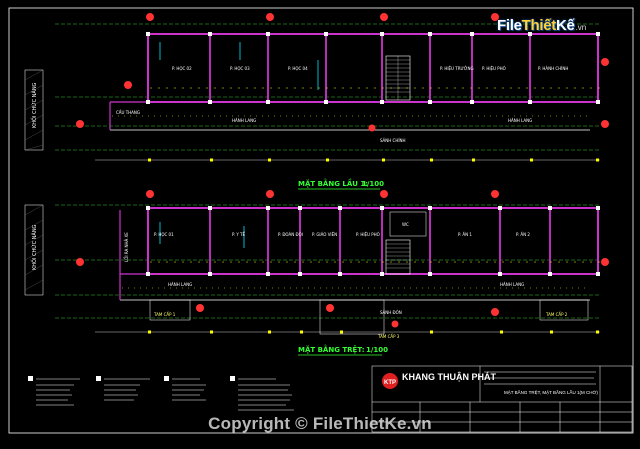 Image resolution: width=640 pixels, height=449 pixels. What do you see at coordinates (161, 393) in the screenshot?
I see `notes-legend` at bounding box center [161, 393].